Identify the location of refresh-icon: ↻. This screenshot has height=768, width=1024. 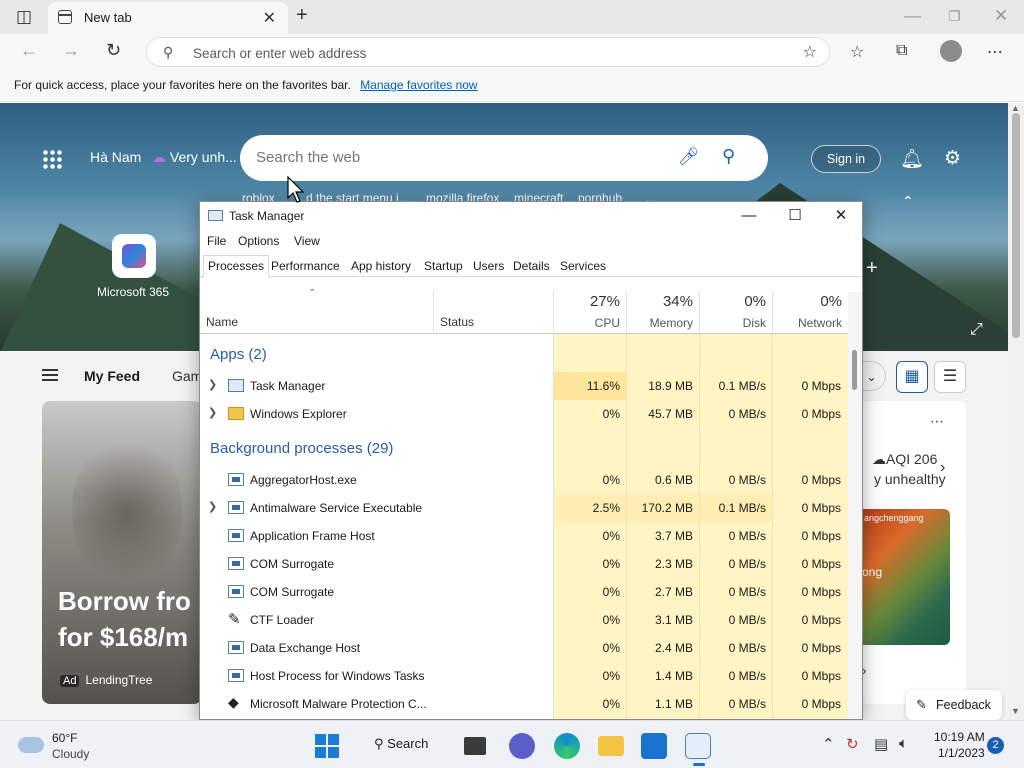
(113, 50).